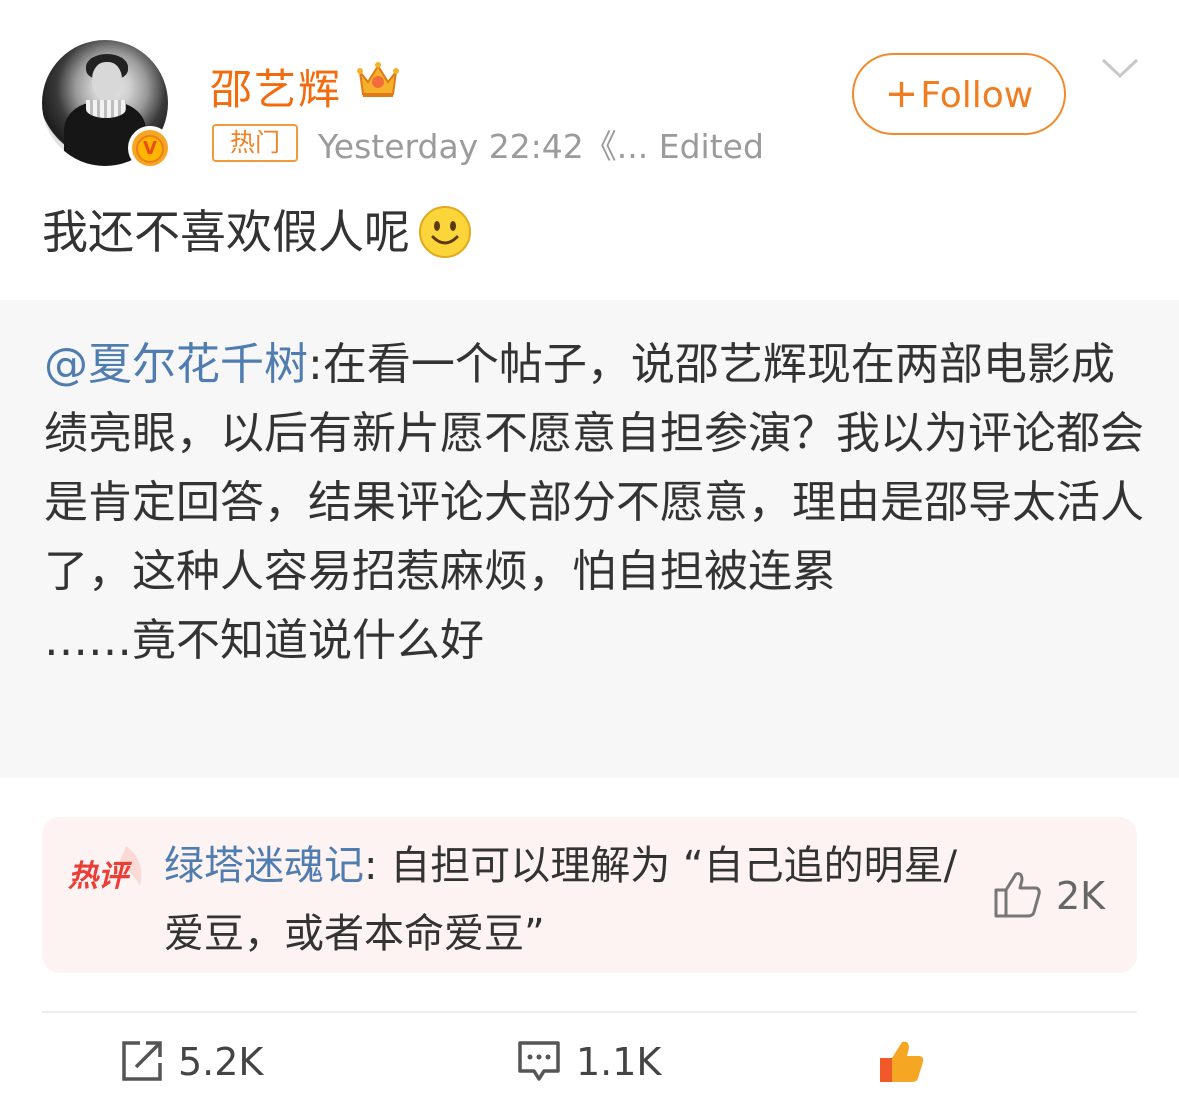  I want to click on hot-comment-like-count: 2K, so click(1081, 896).